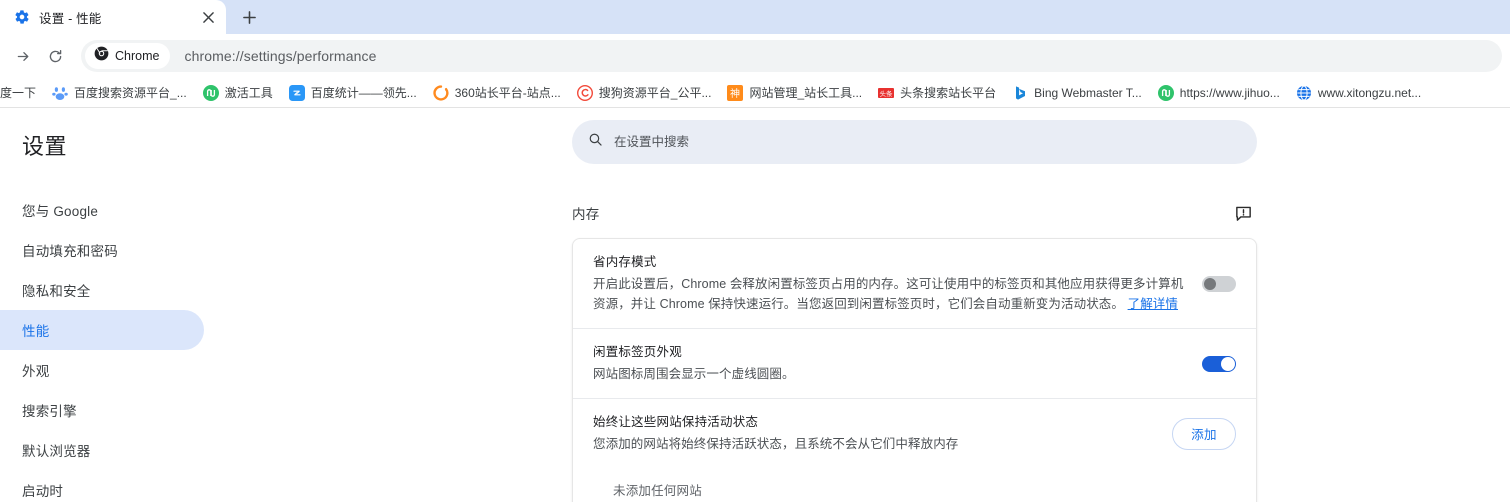 The width and height of the screenshot is (1510, 502). Describe the element at coordinates (1153, 304) in the screenshot. I see `learn-more-link: 了解详情` at that location.